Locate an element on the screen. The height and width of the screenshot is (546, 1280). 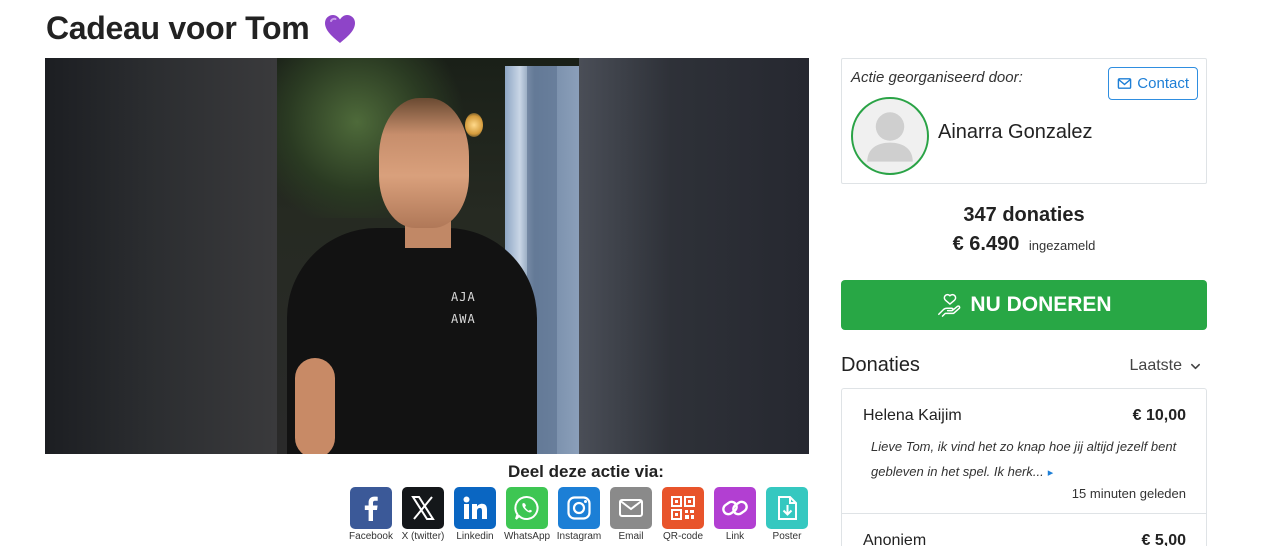
amount-raised: € 6.490 ingezameld is located at coordinates (1024, 244).